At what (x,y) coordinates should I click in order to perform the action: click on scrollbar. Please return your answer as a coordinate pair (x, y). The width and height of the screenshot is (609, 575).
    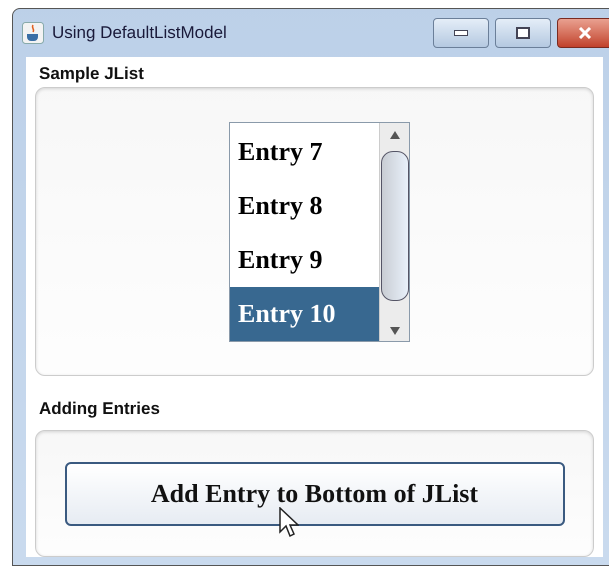
    Looking at the image, I should click on (394, 231).